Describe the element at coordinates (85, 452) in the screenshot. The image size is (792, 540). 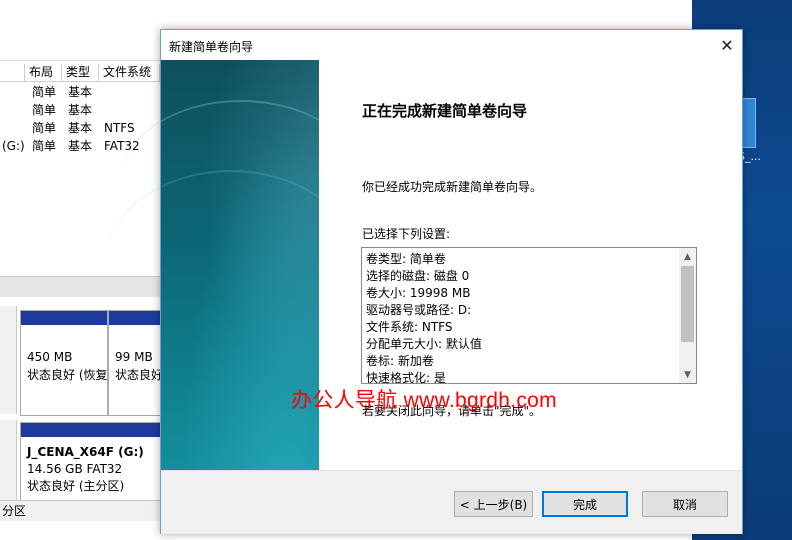
I see `partition-name: J_CENA_X64F (G:)` at that location.